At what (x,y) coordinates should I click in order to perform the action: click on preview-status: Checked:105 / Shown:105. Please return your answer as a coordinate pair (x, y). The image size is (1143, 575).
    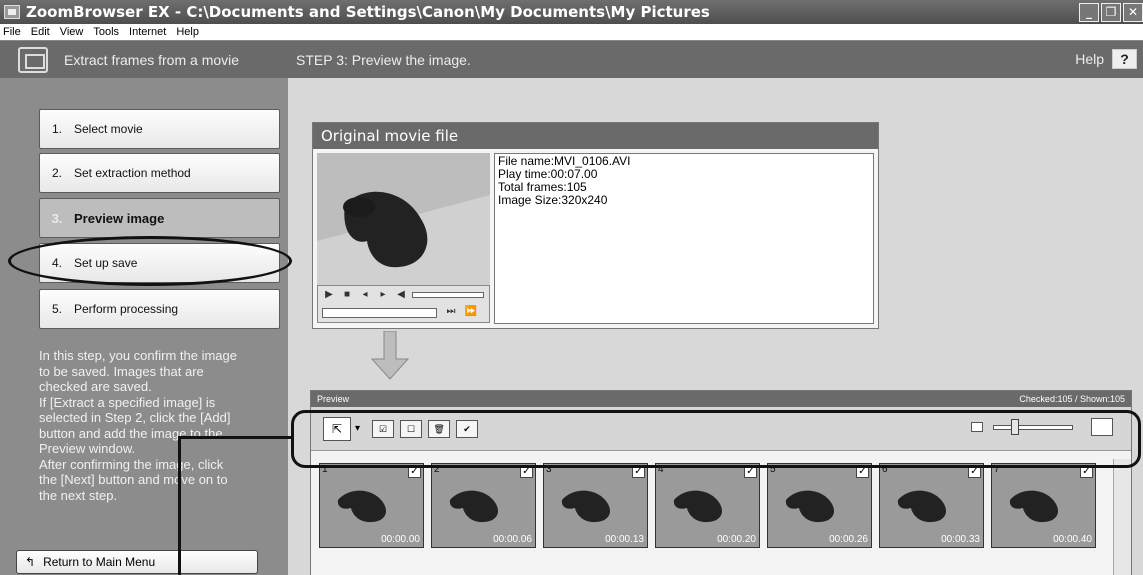
    Looking at the image, I should click on (1072, 399).